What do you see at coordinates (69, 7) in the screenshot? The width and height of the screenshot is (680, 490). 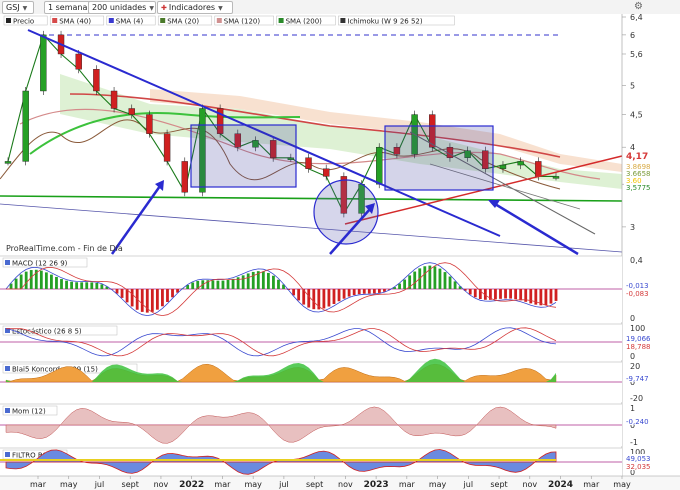 I see `period-select: 1 semana▼` at bounding box center [69, 7].